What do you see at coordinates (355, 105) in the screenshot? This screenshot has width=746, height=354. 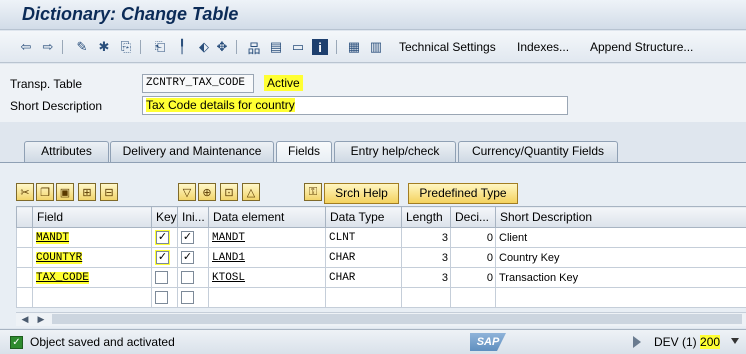 I see `short-description-field: Tax Code details for country` at bounding box center [355, 105].